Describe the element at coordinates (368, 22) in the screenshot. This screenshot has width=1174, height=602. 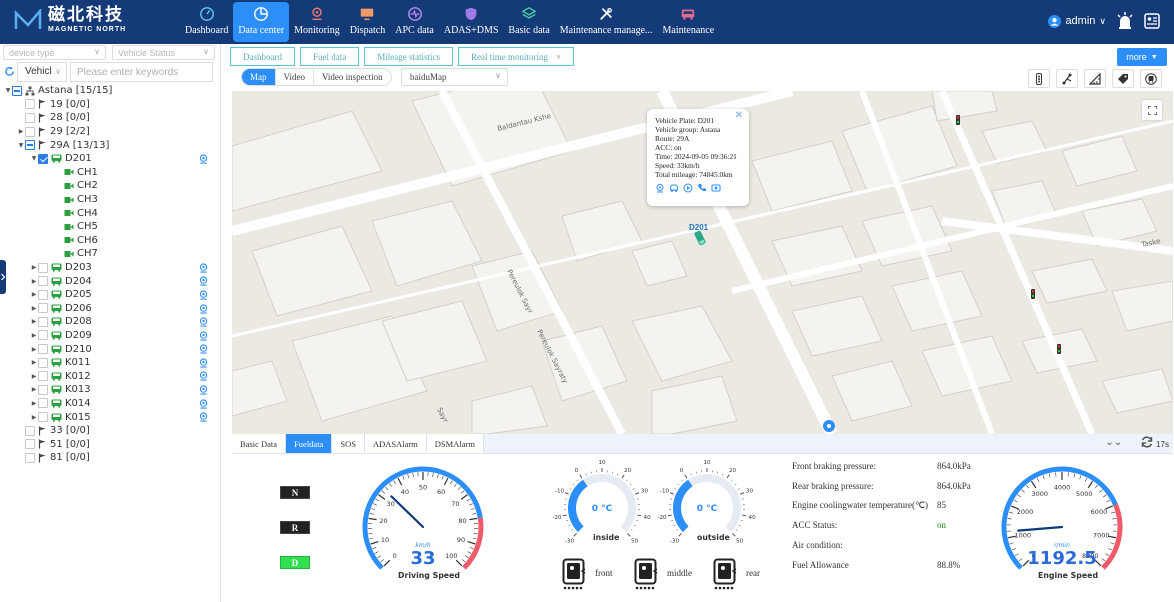
I see `nav-dispatch: Dispatch` at that location.